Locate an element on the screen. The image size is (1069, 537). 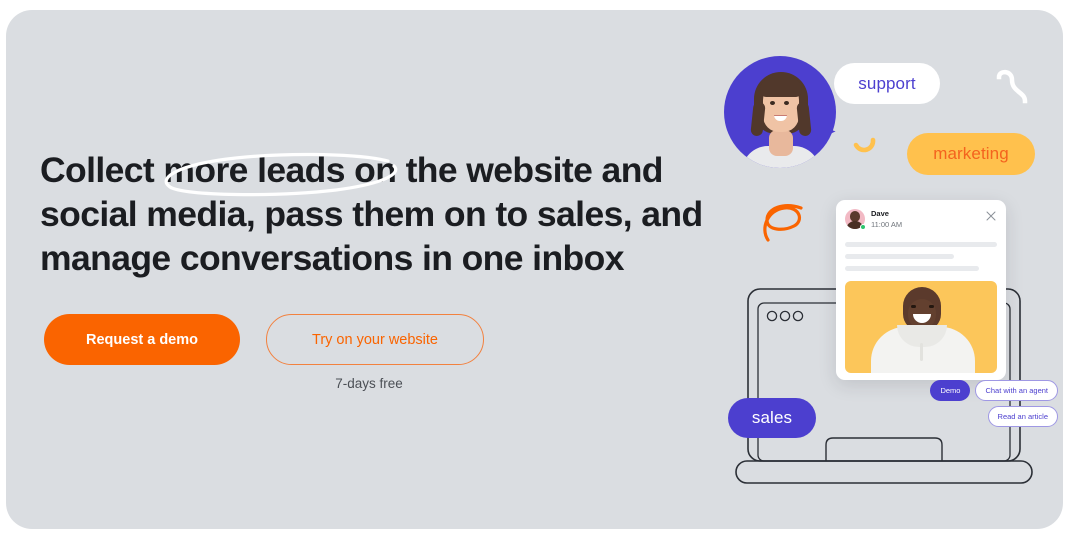
chat-photo-attachment is located at coordinates (921, 327).